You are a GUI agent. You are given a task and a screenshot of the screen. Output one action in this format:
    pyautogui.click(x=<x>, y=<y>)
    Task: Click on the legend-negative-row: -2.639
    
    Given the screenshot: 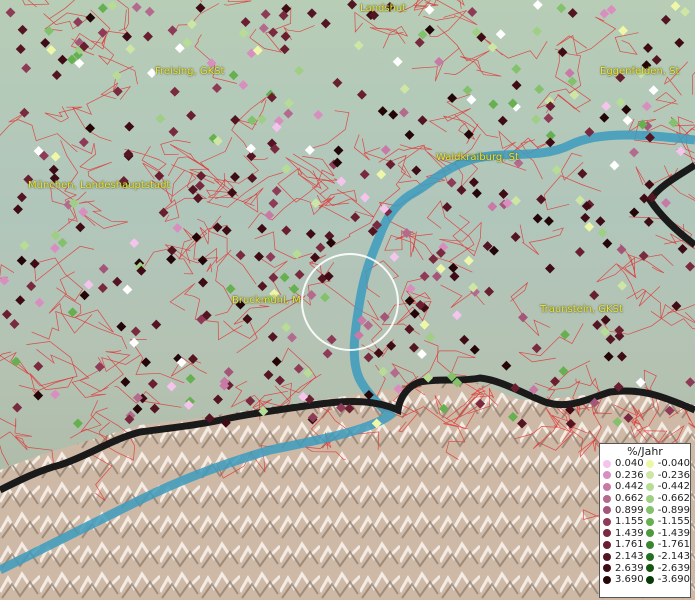 What is the action you would take?
    pyautogui.click(x=667, y=568)
    